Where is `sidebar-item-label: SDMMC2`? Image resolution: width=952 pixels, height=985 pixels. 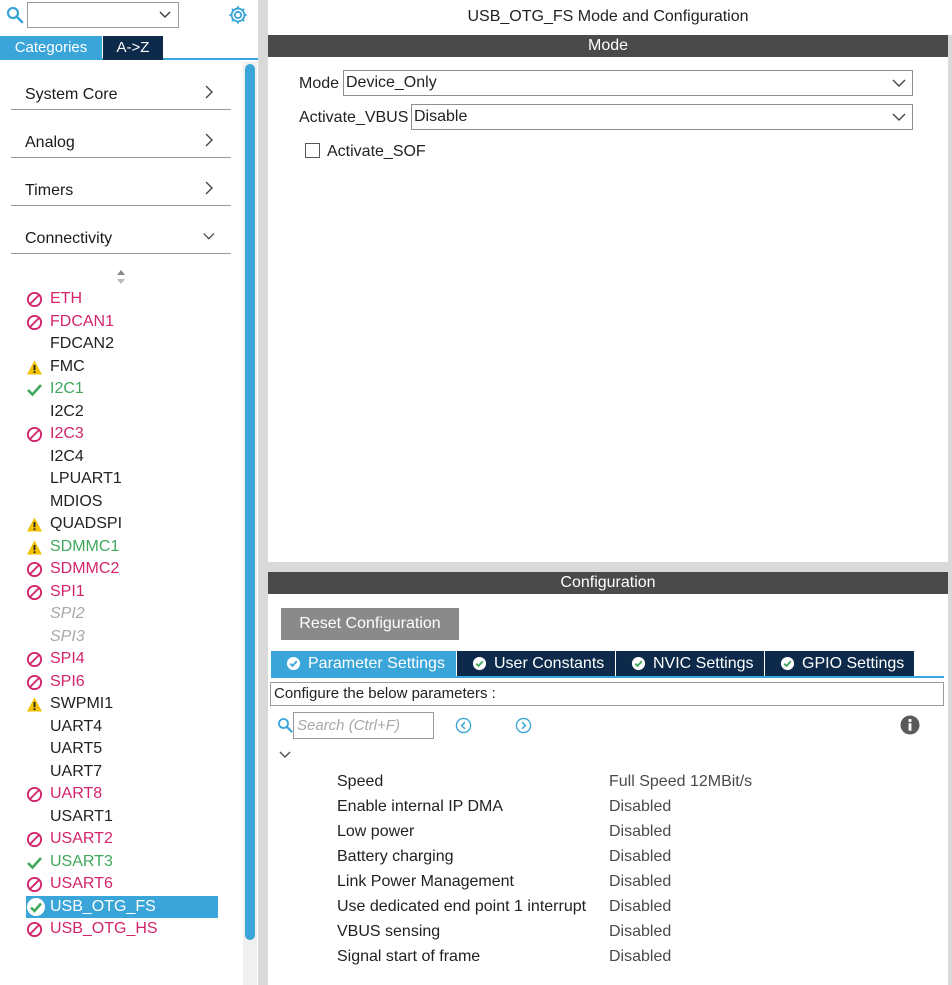 sidebar-item-label: SDMMC2 is located at coordinates (85, 568).